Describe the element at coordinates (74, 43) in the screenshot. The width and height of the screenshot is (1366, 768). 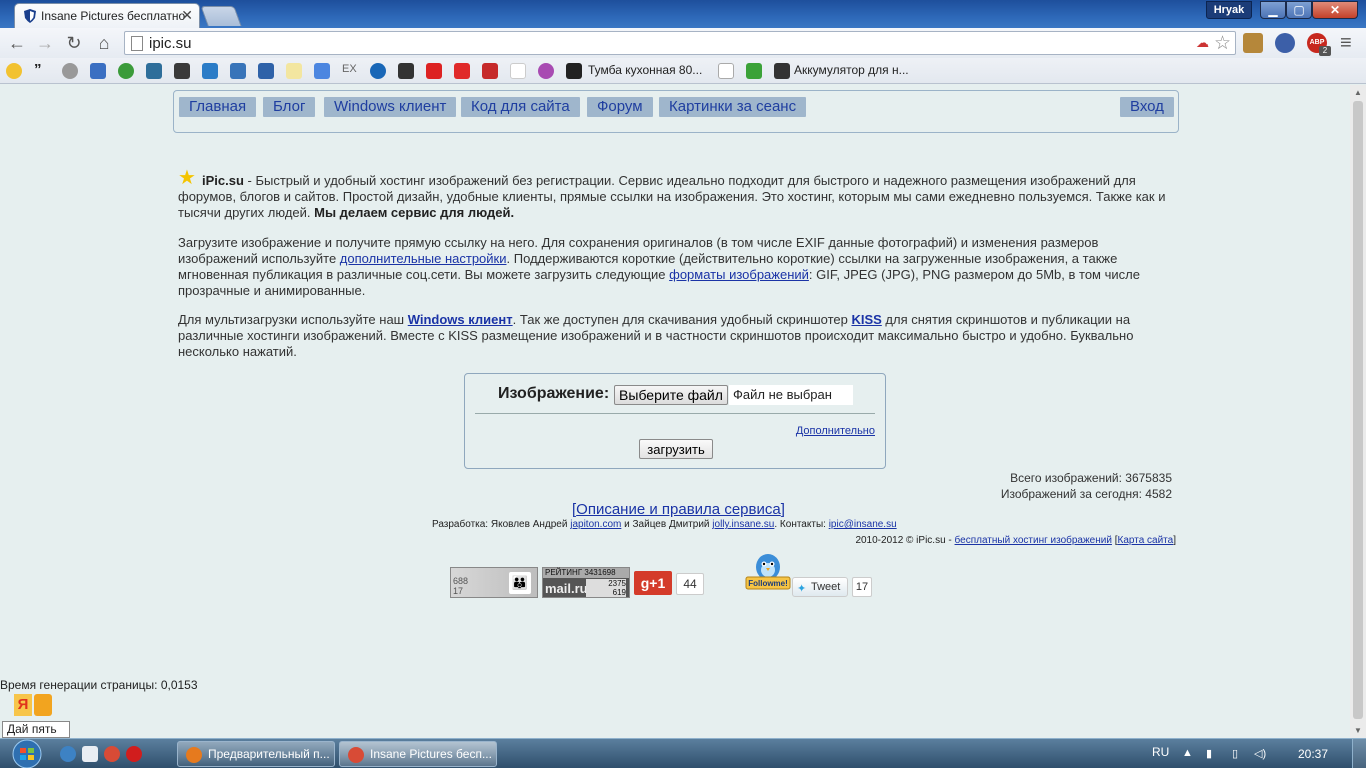
I see `reload-icon: ↻` at that location.